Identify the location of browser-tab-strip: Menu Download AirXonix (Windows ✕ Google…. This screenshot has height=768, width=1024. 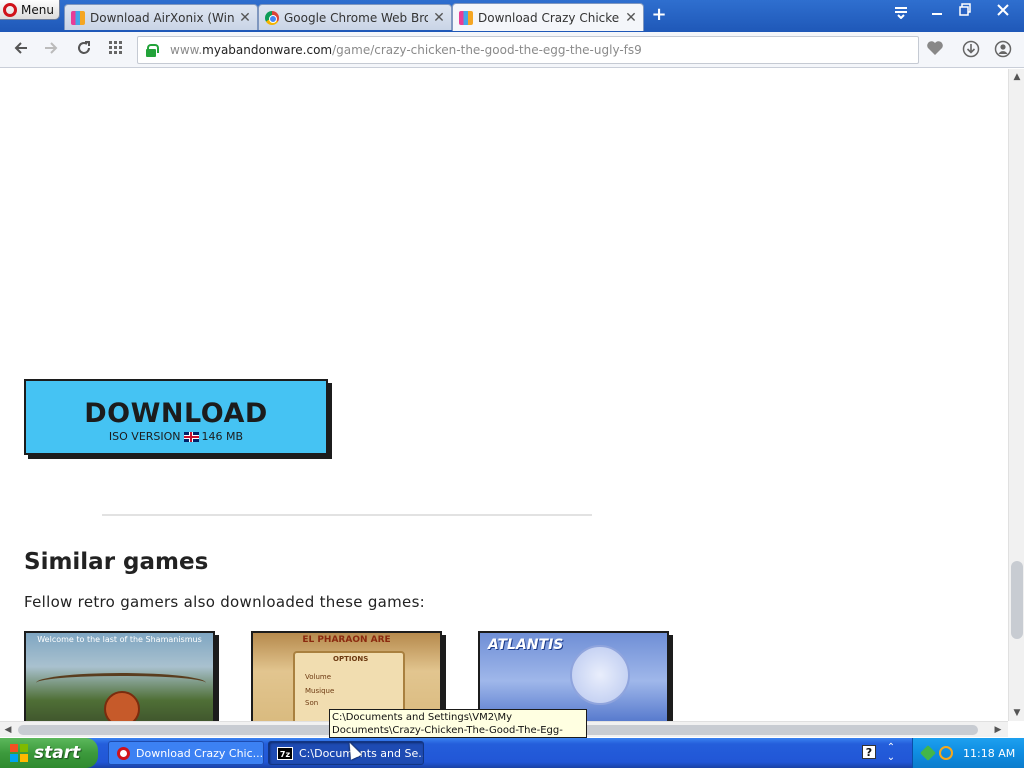
(512, 16).